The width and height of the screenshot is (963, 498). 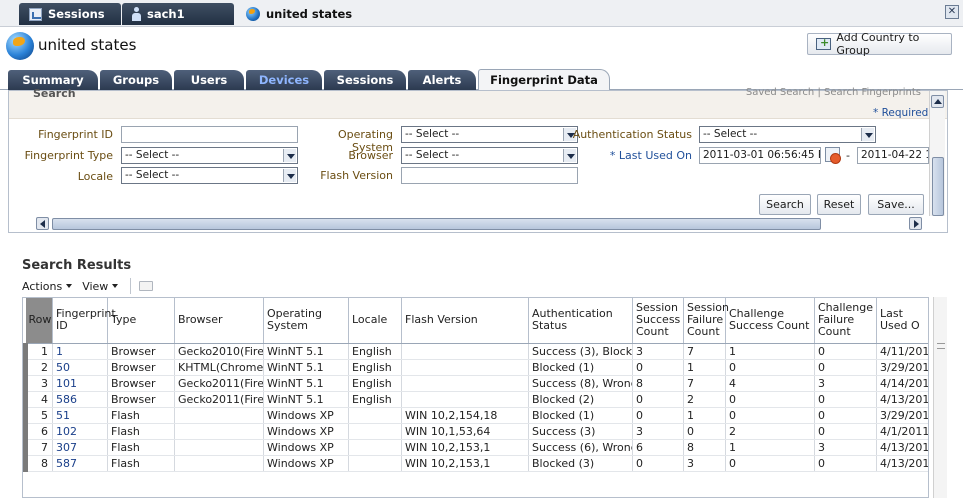 I want to click on table-cell: Windows XP, so click(x=306, y=415).